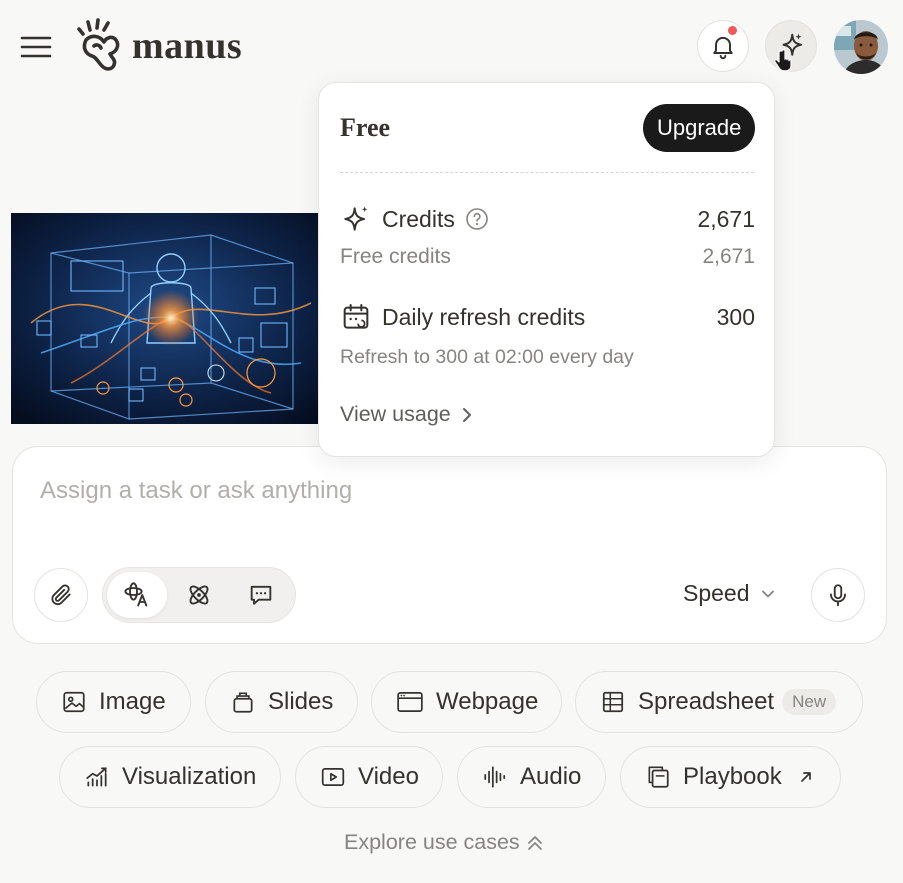 This screenshot has height=883, width=903. I want to click on hamburger-menu-icon, so click(36, 47).